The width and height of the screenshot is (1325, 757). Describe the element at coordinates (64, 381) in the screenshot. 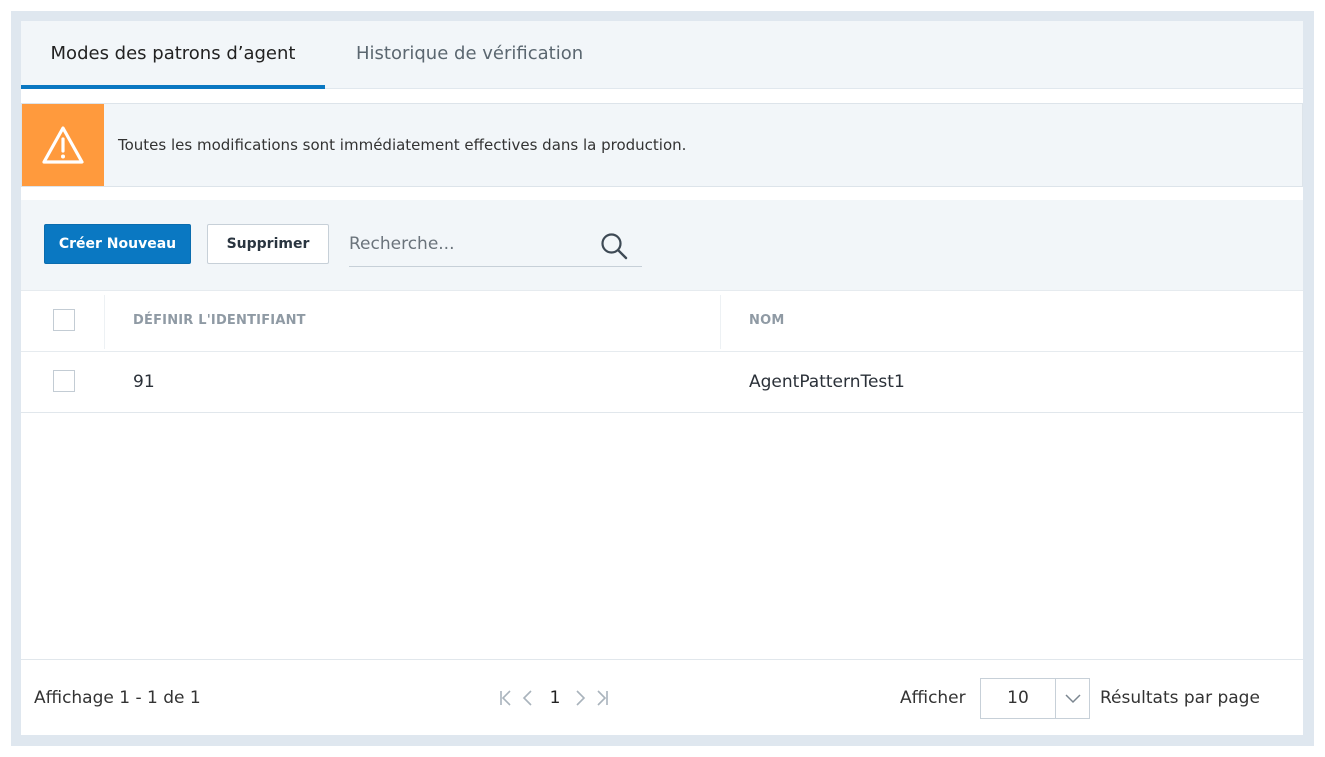

I see `row-checkbox` at that location.